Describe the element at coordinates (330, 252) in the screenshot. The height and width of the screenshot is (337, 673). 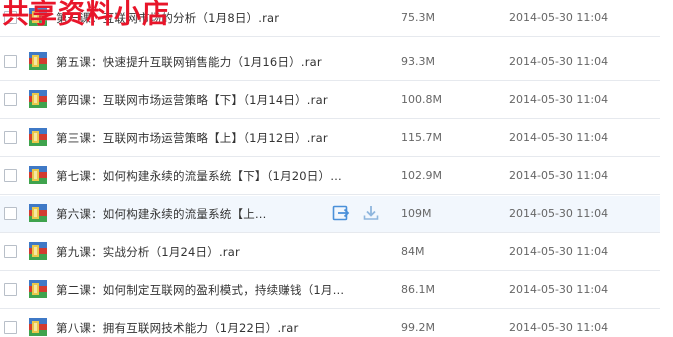
I see `file-row: 第九课：实战分析（1月24日）.rar 84M 2014-05-30 11:04` at that location.